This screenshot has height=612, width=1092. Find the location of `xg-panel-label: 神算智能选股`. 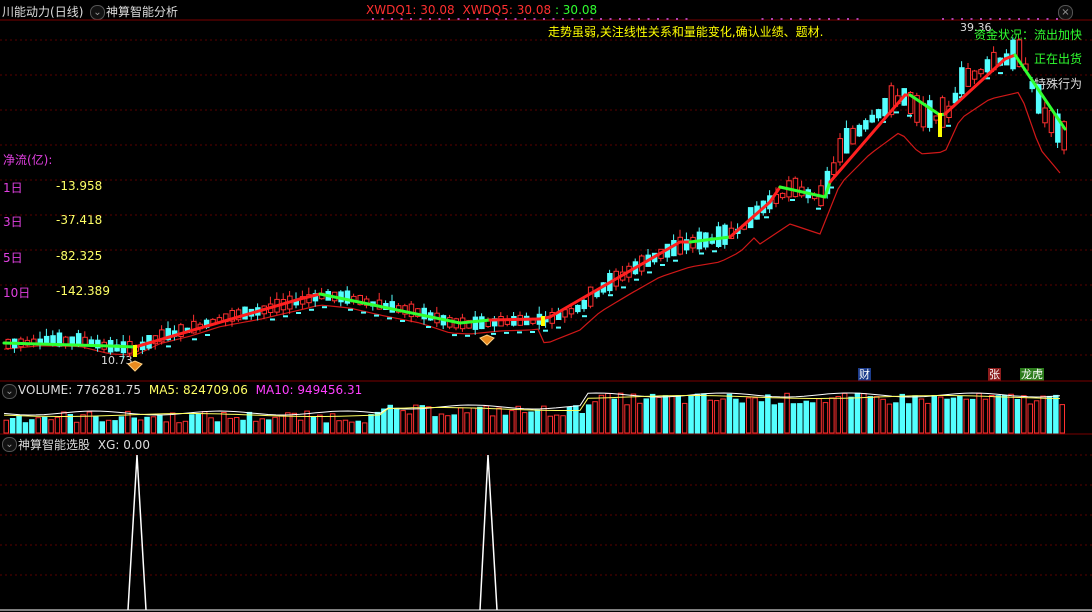

xg-panel-label: 神算智能选股 is located at coordinates (54, 445).